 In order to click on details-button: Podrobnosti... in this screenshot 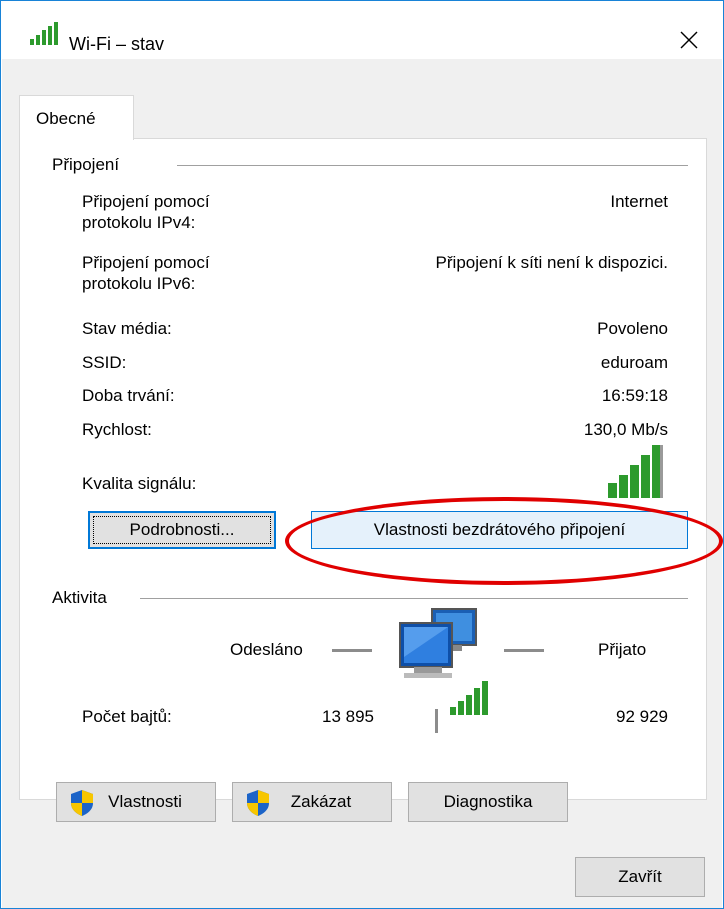, I will do `click(182, 530)`.